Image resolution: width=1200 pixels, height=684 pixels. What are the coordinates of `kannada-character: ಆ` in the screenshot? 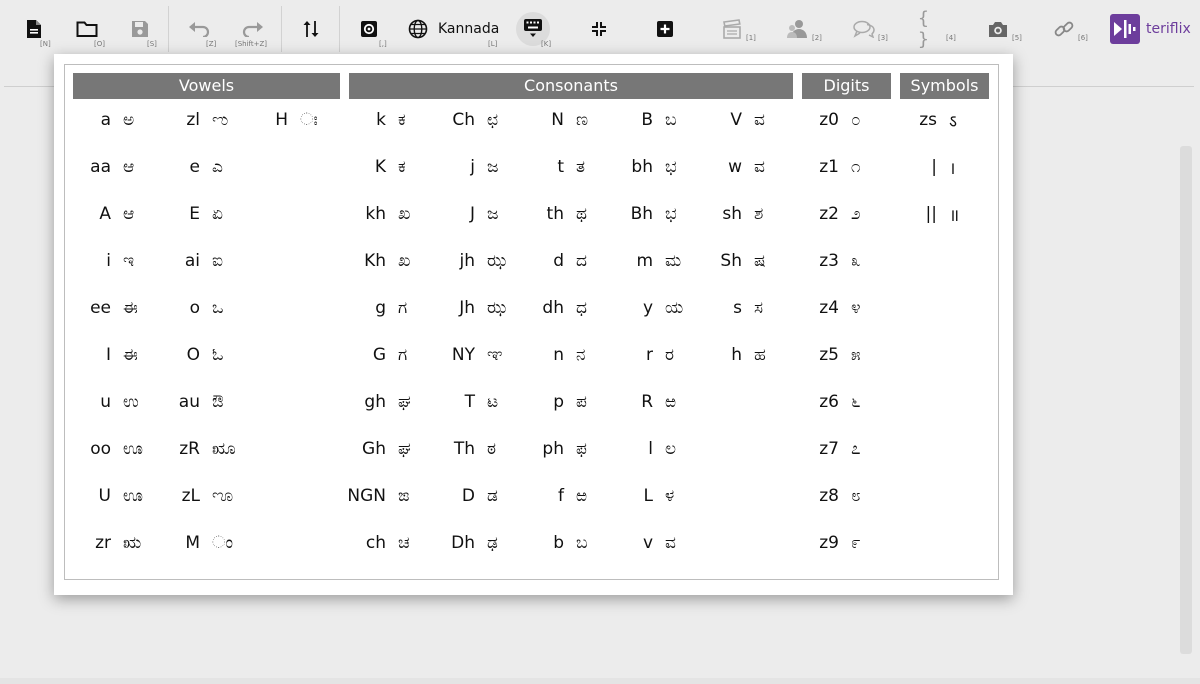 It's located at (129, 167).